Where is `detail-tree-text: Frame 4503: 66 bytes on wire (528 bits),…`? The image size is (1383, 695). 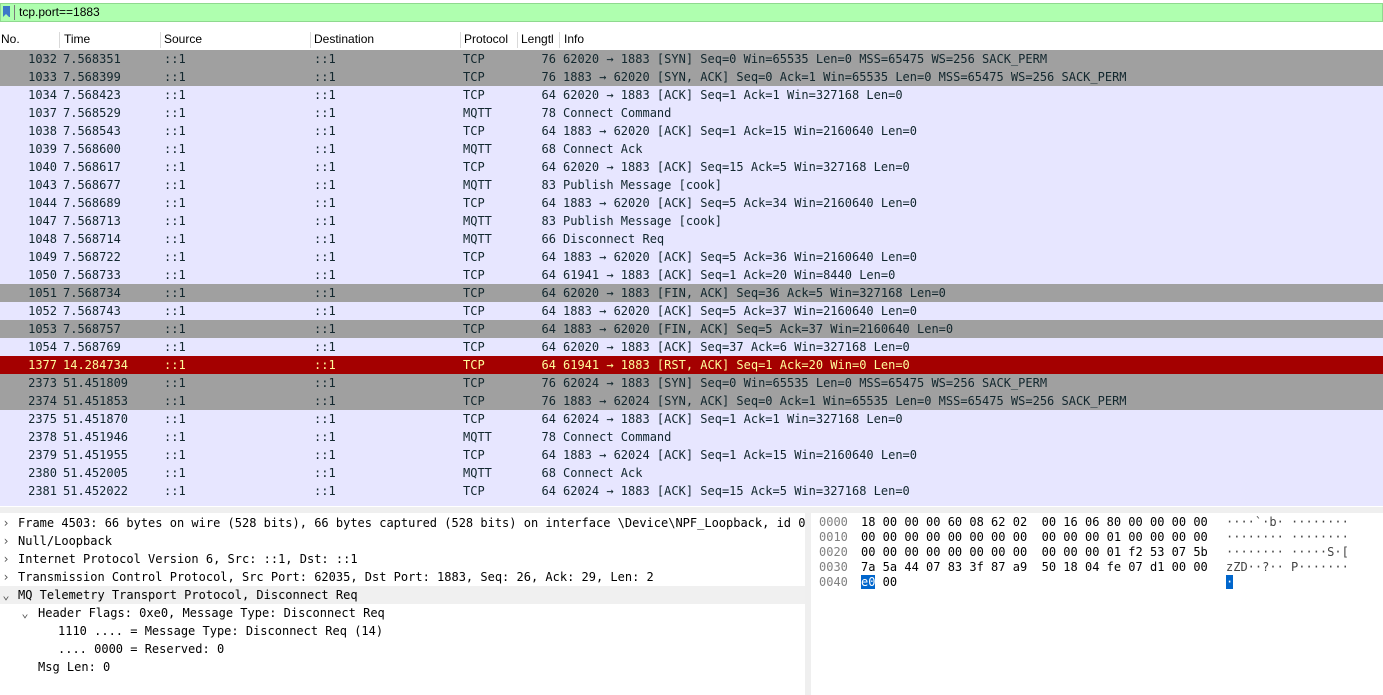 detail-tree-text: Frame 4503: 66 bytes on wire (528 bits),… is located at coordinates (411, 523).